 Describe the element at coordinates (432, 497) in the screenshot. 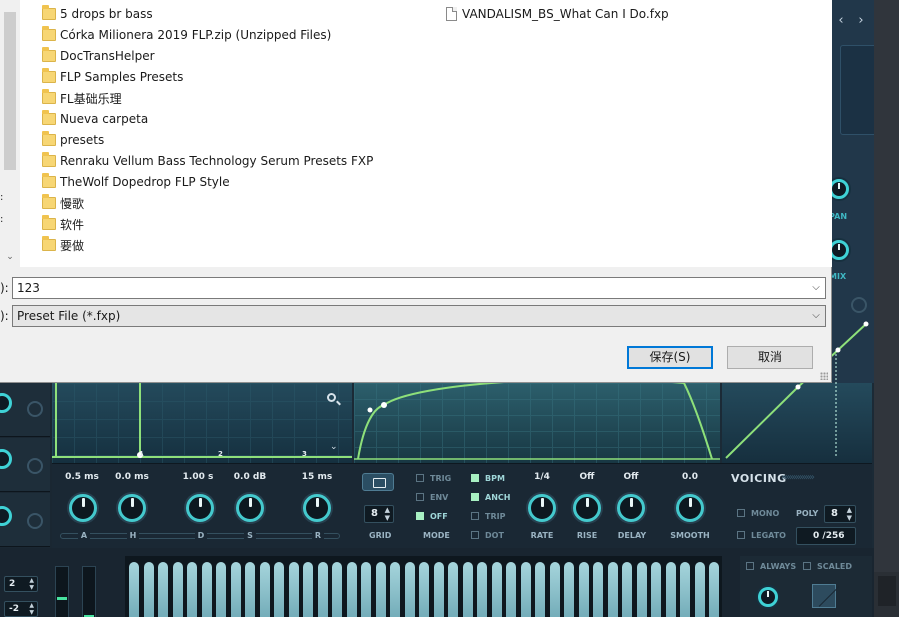

I see `env-option: ENV` at that location.